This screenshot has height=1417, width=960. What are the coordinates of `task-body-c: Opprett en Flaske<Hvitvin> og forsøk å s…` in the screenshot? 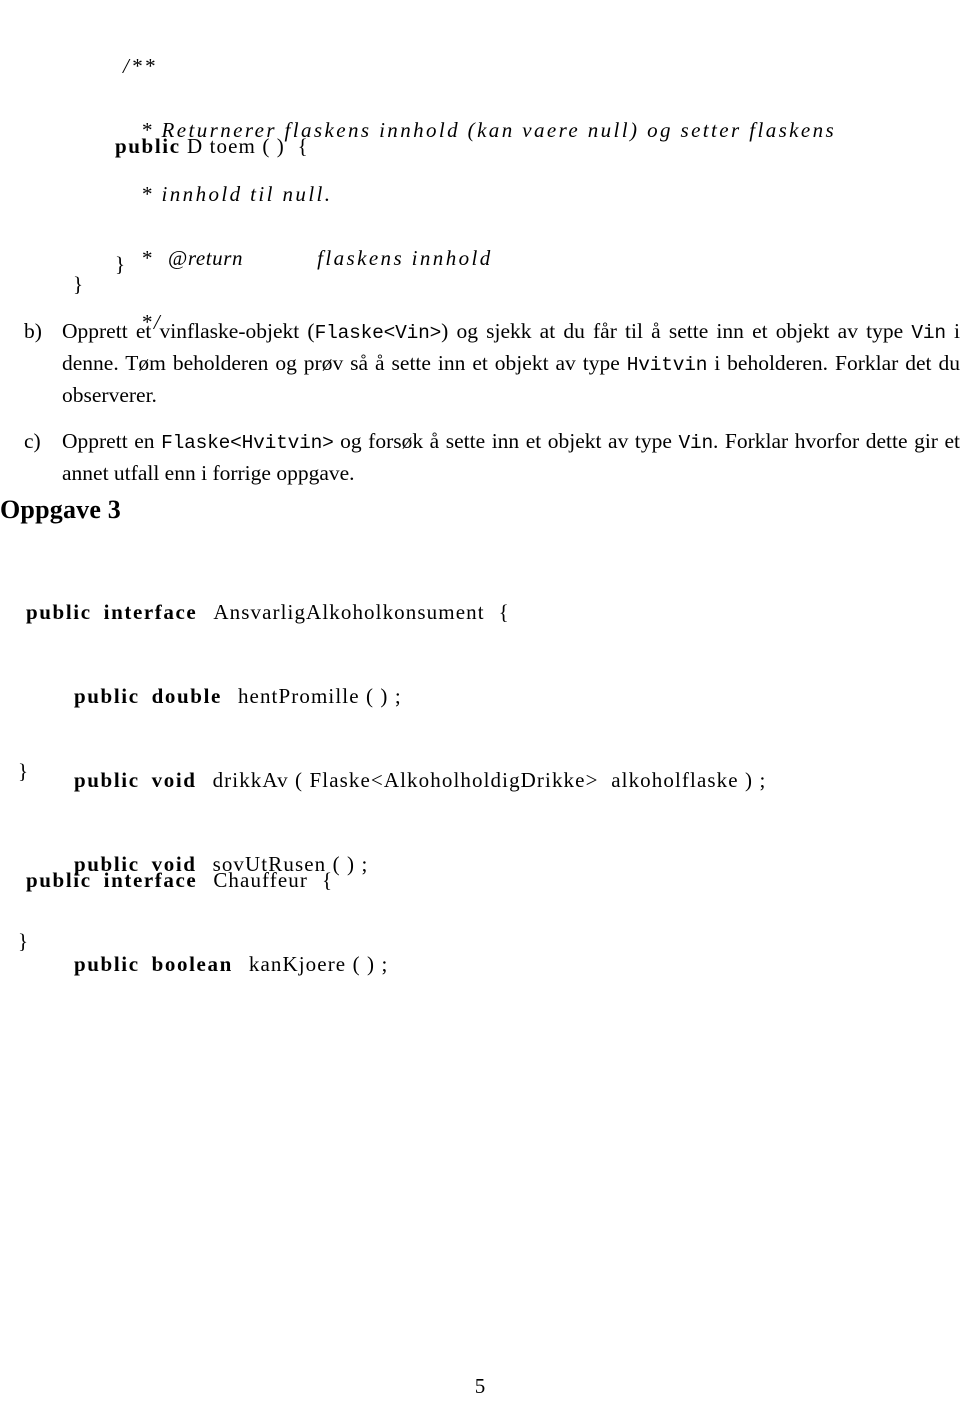 It's located at (511, 457).